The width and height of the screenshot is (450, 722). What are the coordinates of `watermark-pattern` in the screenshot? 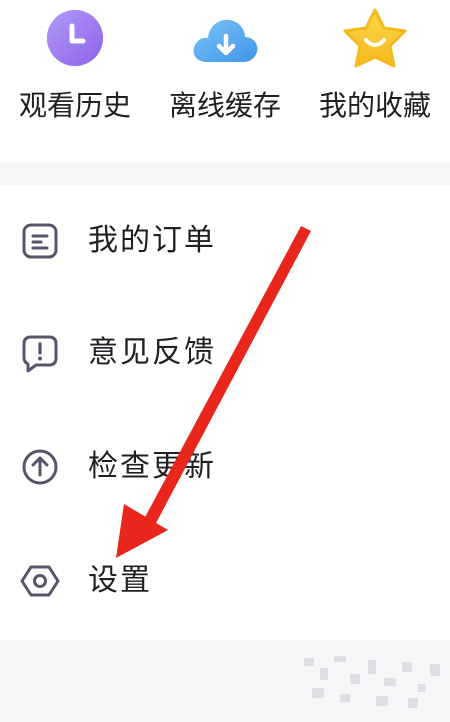 It's located at (372, 682).